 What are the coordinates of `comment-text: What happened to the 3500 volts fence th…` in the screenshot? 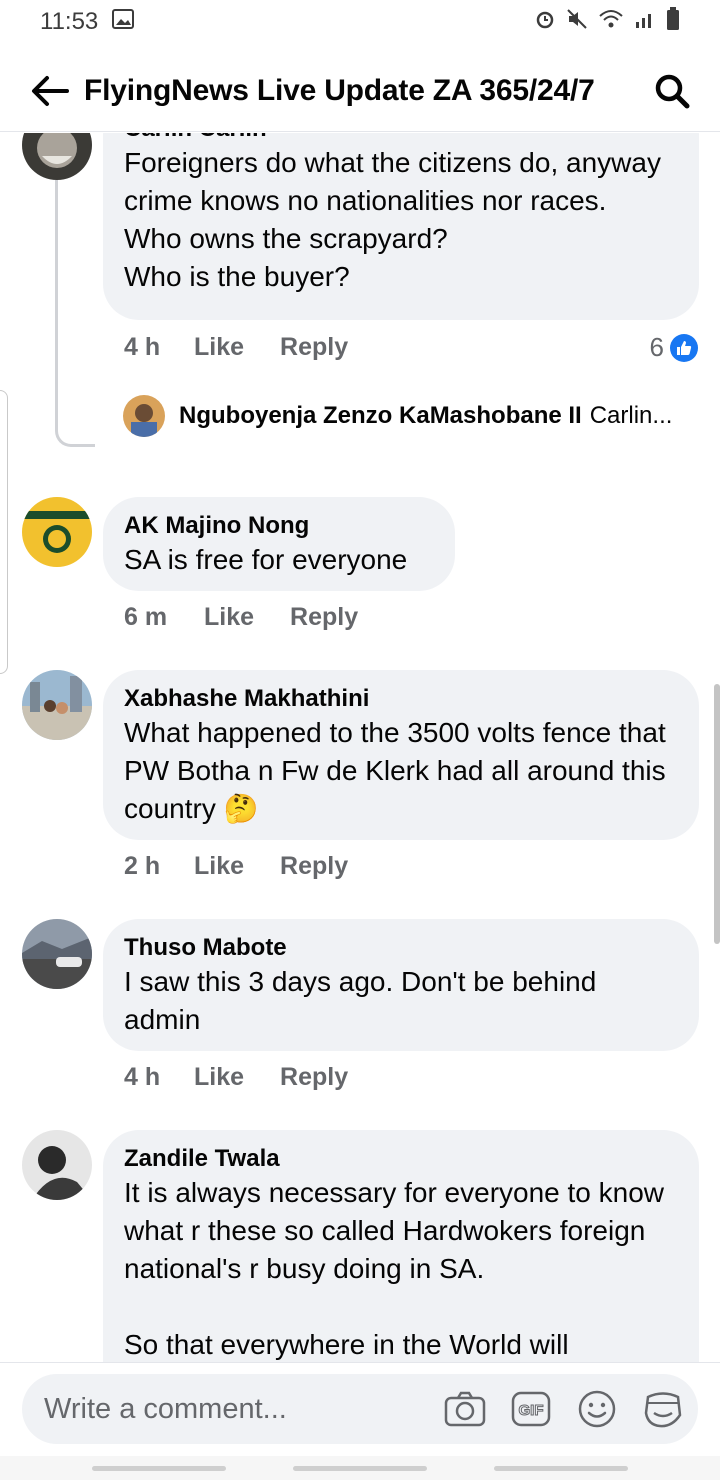 It's located at (395, 770).